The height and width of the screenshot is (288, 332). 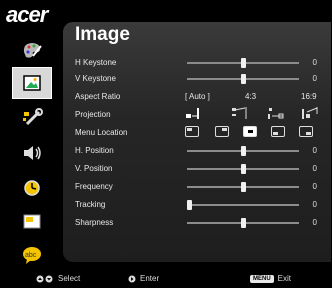 I want to click on exit-label: Exit, so click(x=284, y=278).